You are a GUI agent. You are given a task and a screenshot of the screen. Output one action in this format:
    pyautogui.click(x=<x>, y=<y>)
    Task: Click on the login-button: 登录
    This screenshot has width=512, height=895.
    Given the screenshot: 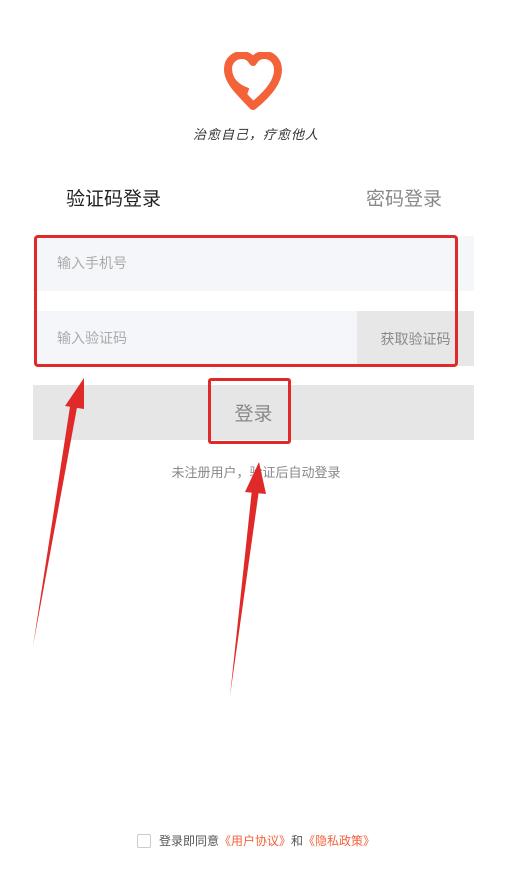 What is the action you would take?
    pyautogui.click(x=253, y=412)
    